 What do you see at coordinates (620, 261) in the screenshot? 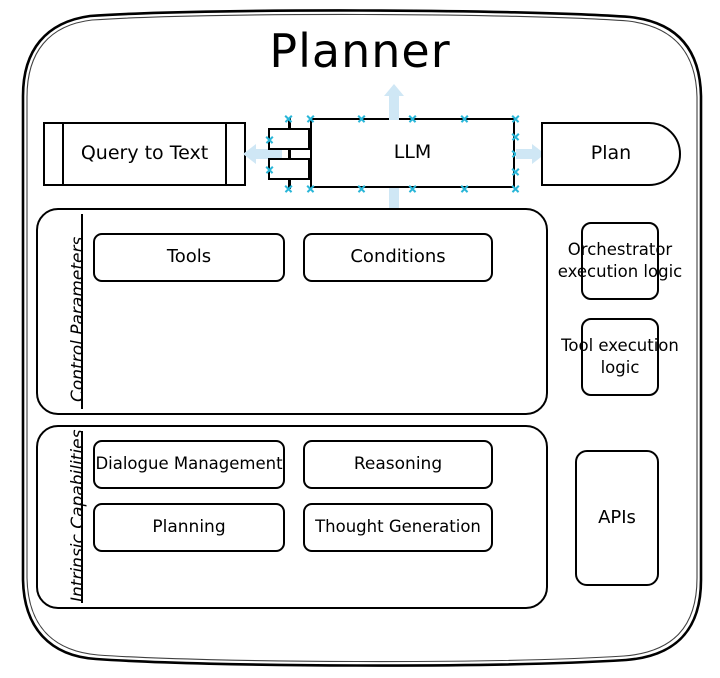
I see `node-orchestrator-execution-logic: Orchestrator execution logic` at bounding box center [620, 261].